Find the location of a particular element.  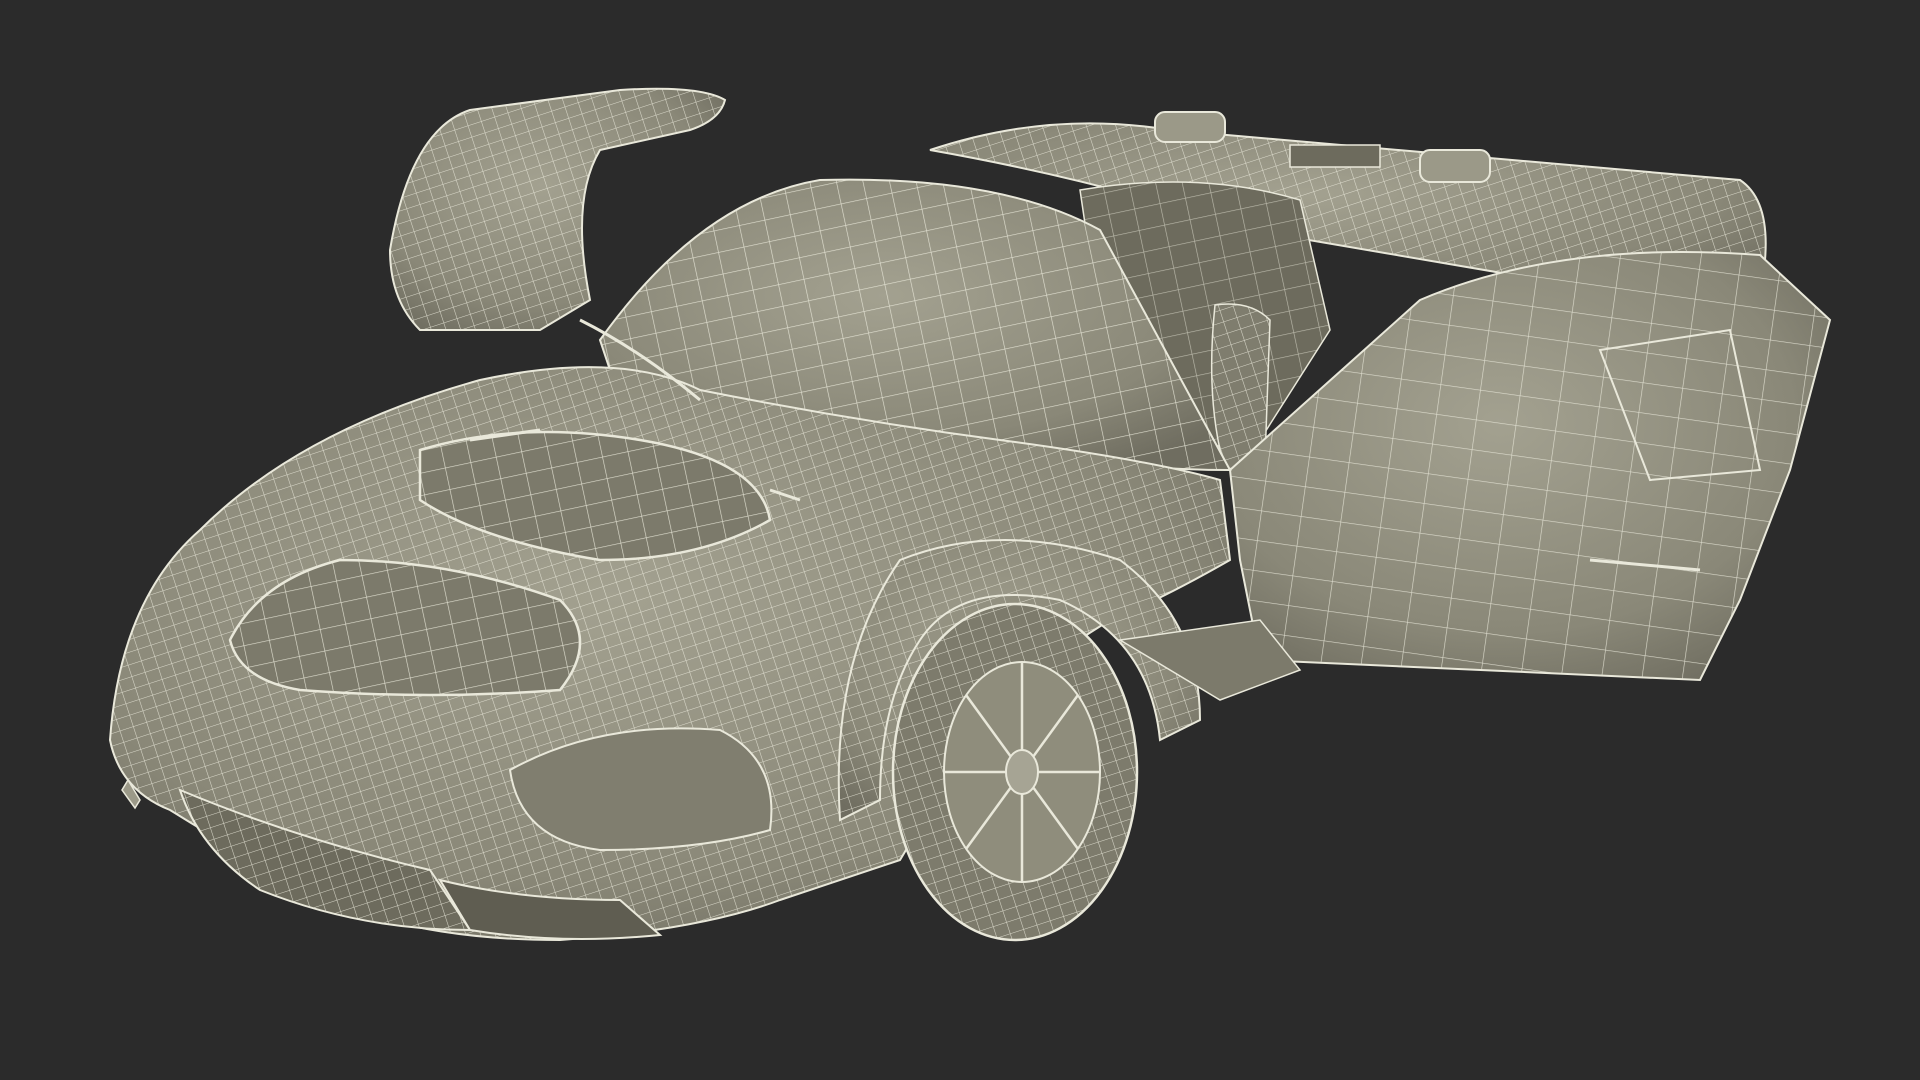

front-wheel is located at coordinates (1015, 772).